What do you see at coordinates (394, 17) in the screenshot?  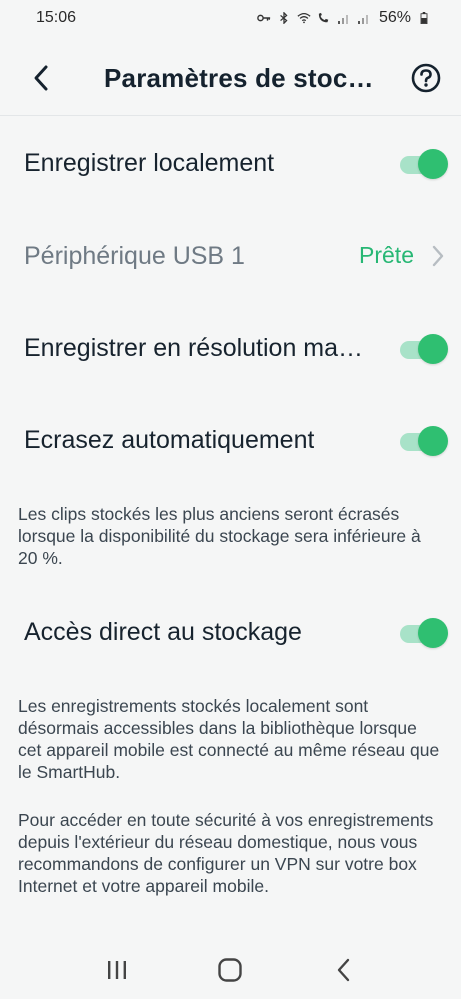 I see `battery-percent: 56%` at bounding box center [394, 17].